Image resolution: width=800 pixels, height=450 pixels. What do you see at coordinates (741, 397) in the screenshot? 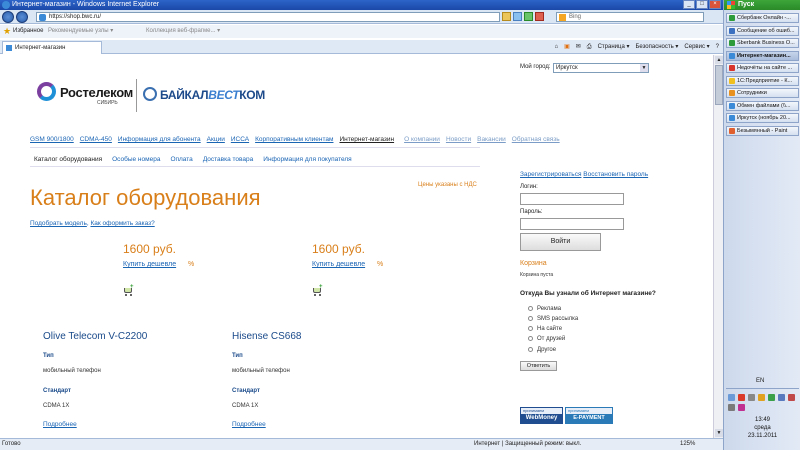
I see `tray-antivirus-icon` at bounding box center [741, 397].